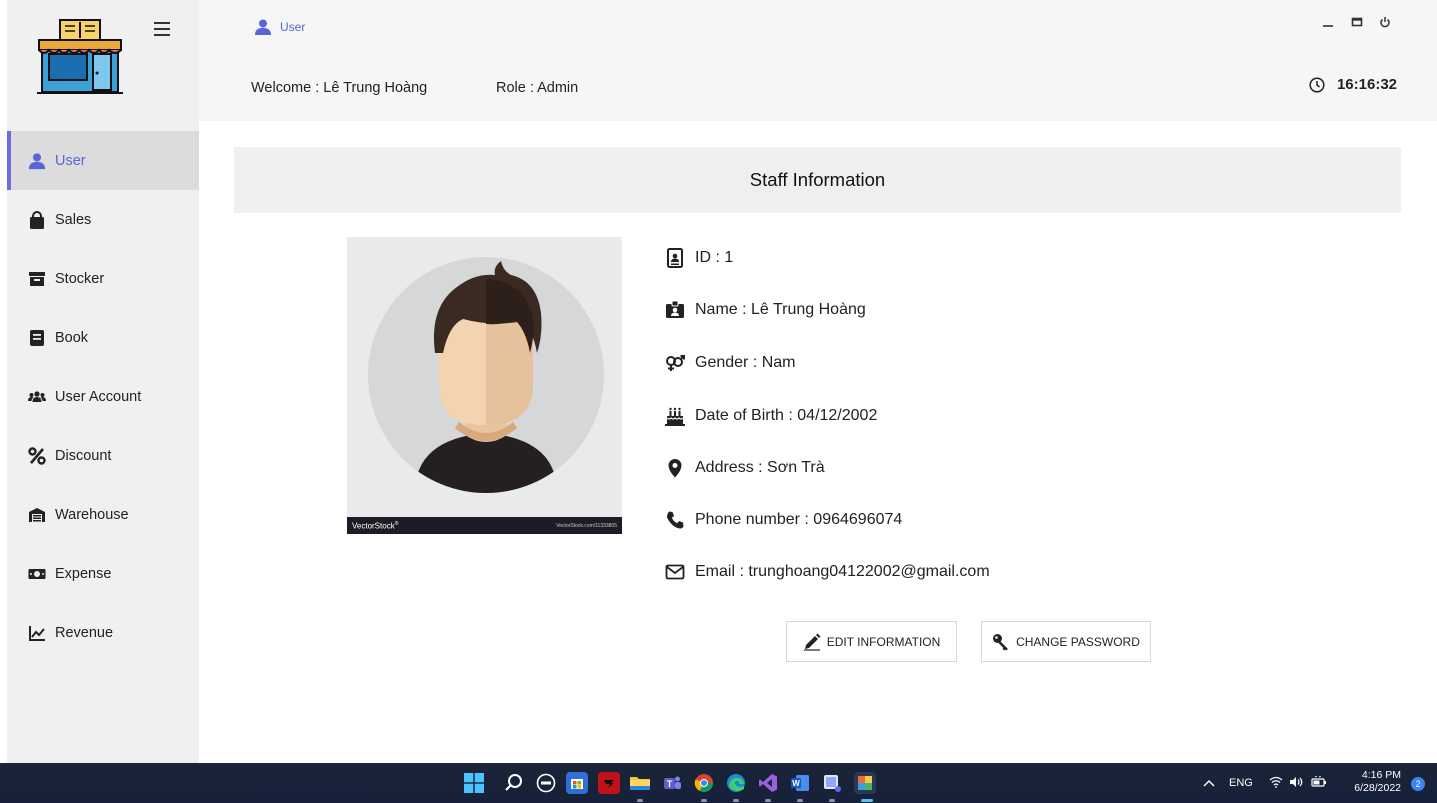 This screenshot has height=803, width=1437. I want to click on info-phone: Phone number : 0964696074, so click(783, 520).